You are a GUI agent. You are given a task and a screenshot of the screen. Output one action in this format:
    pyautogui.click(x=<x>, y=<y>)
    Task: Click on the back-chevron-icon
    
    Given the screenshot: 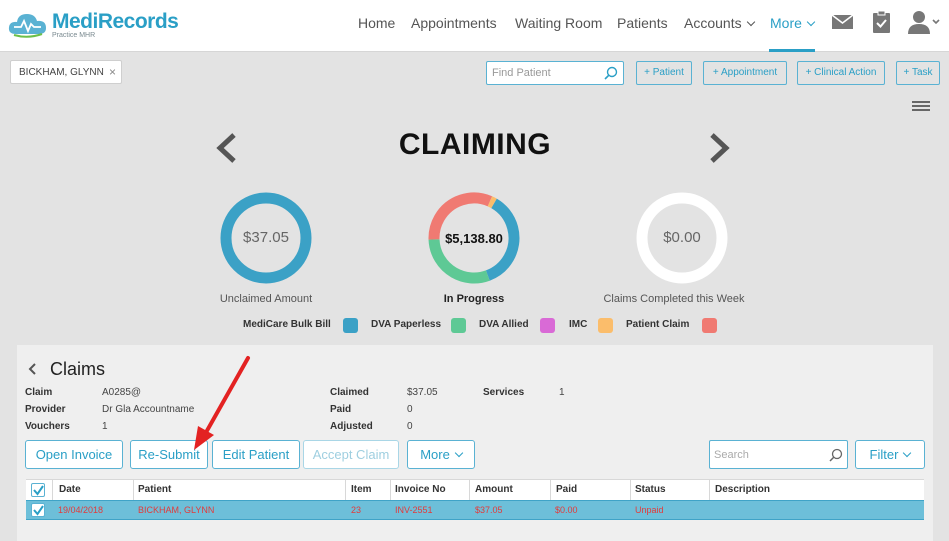 What is the action you would take?
    pyautogui.click(x=33, y=369)
    